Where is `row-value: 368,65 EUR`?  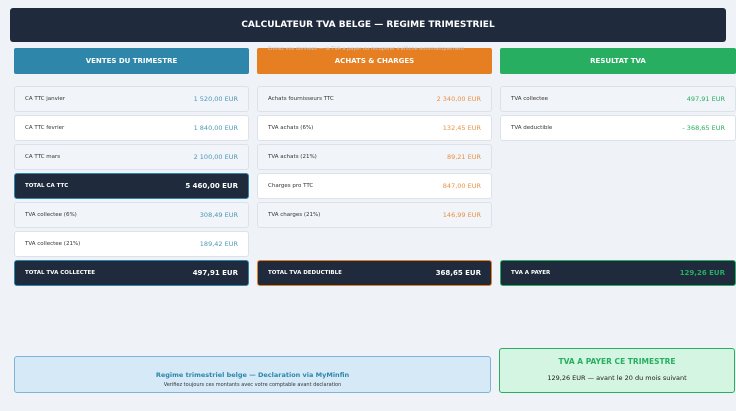
row-value: 368,65 EUR is located at coordinates (458, 273).